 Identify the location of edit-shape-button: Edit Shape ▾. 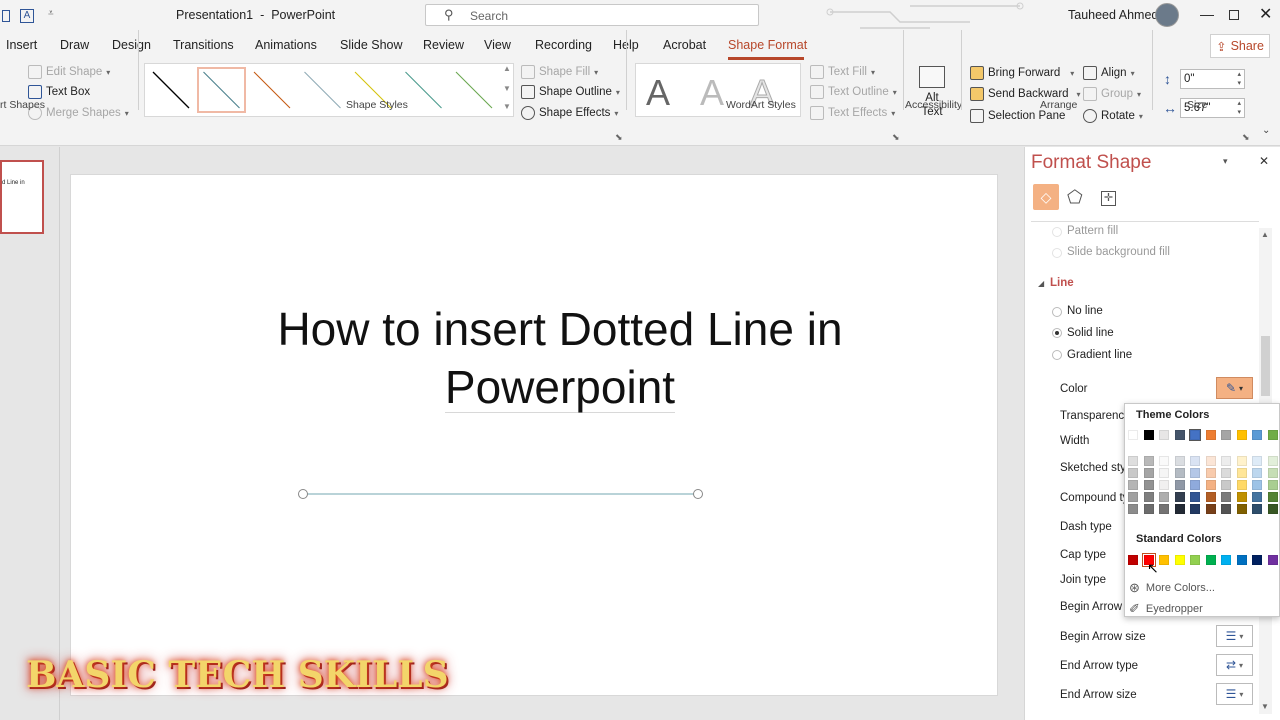
(69, 72).